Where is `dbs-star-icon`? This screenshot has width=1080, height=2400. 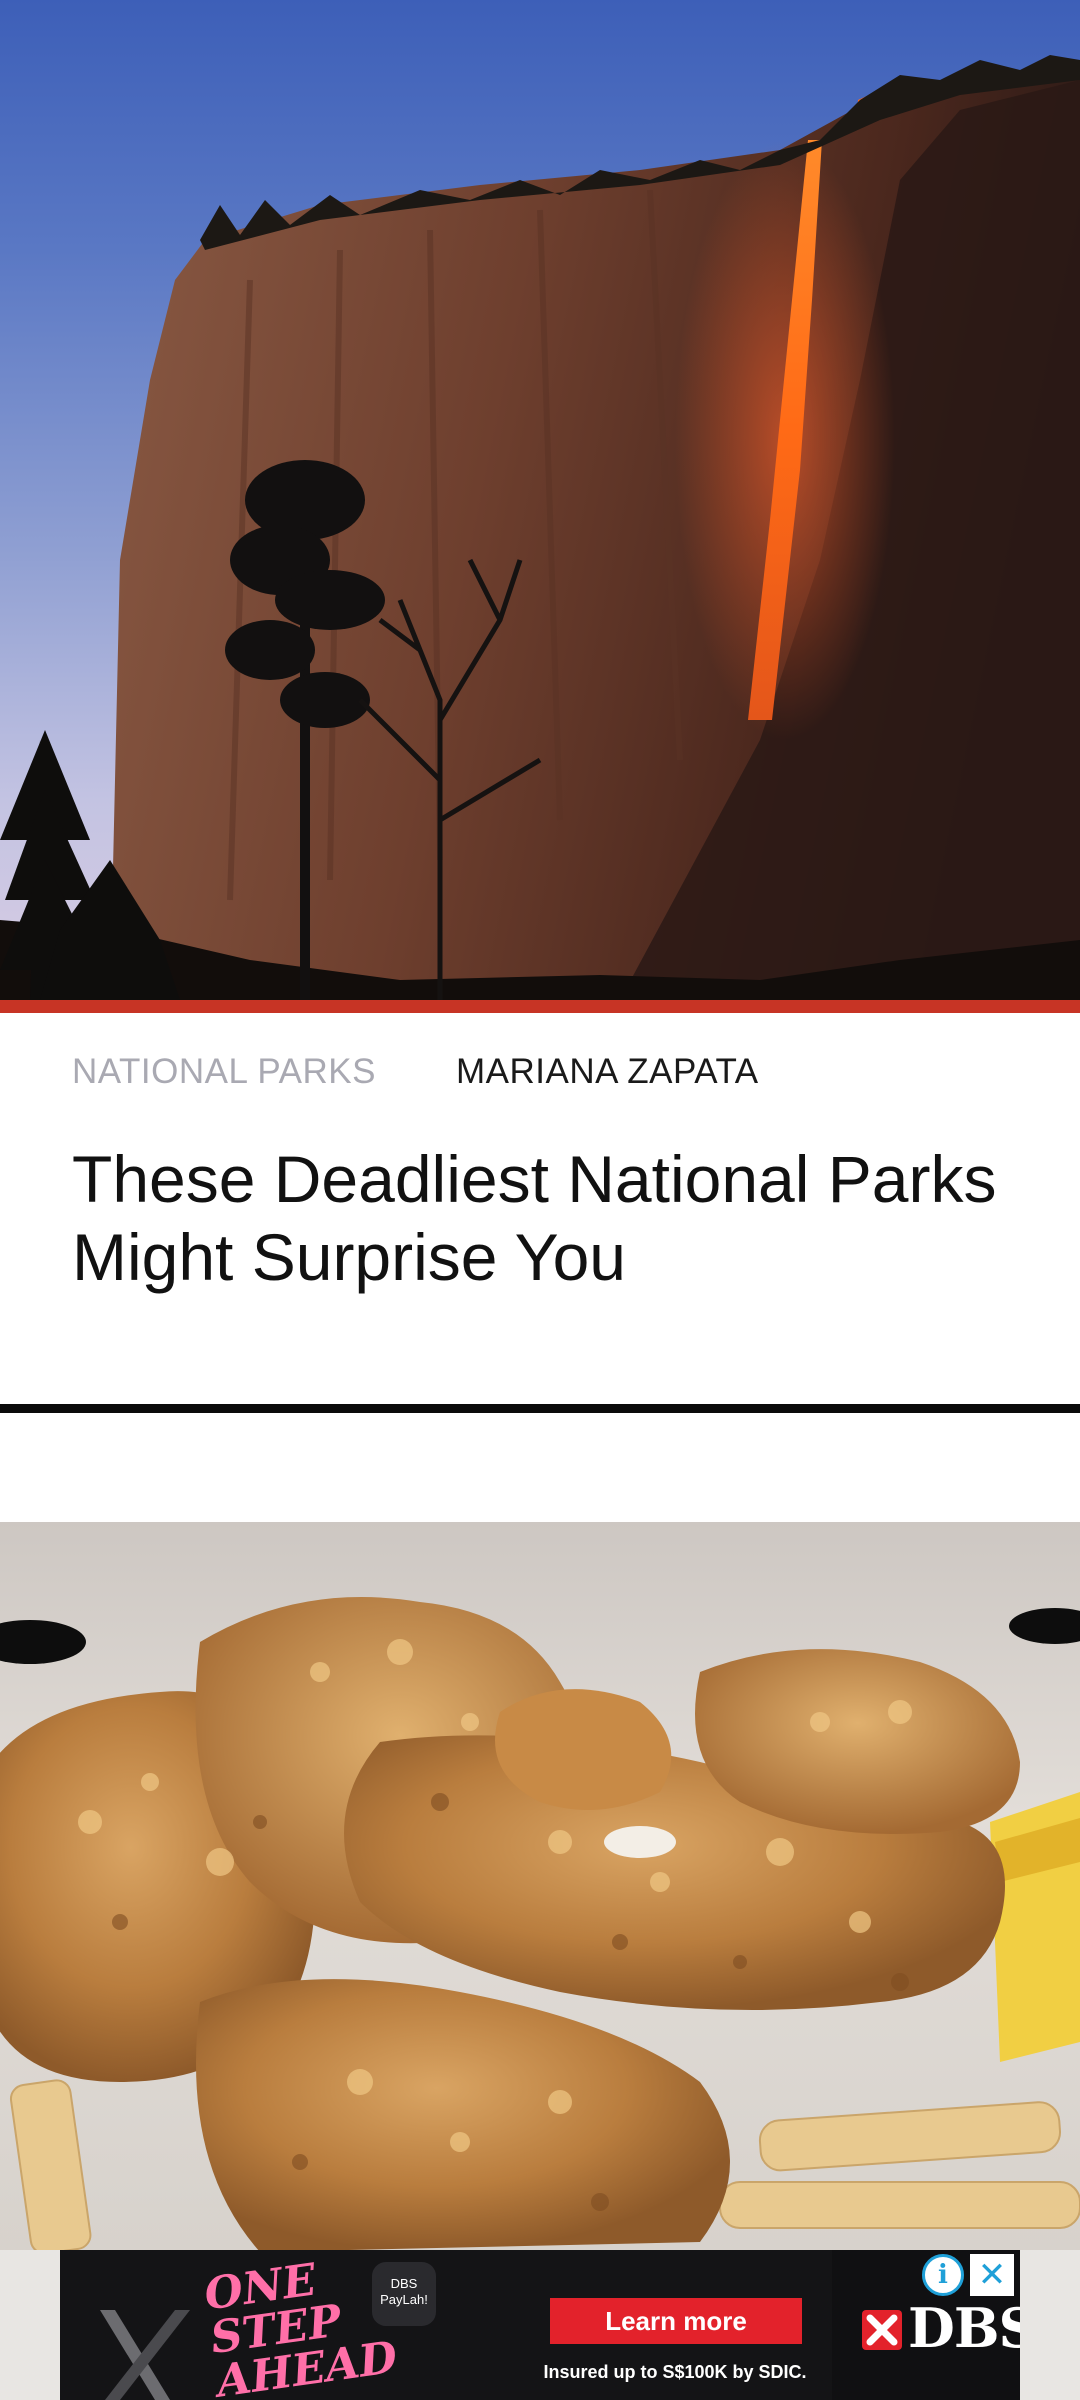
dbs-star-icon is located at coordinates (882, 2330).